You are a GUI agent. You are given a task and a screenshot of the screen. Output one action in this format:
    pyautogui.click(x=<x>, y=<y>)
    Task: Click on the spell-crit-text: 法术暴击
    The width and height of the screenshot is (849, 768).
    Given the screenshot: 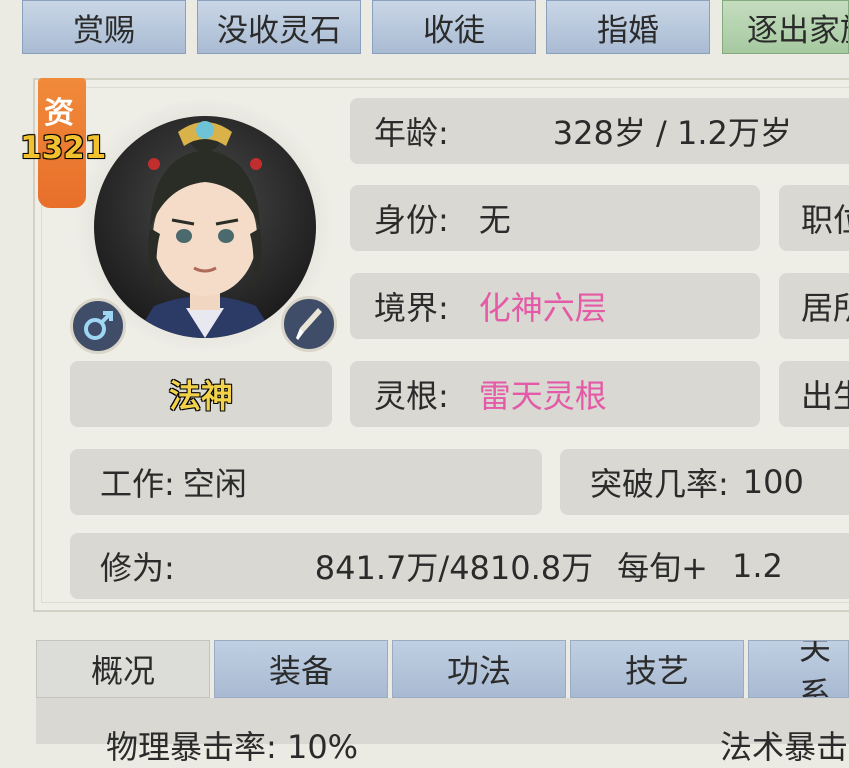 What is the action you would take?
    pyautogui.click(x=784, y=747)
    